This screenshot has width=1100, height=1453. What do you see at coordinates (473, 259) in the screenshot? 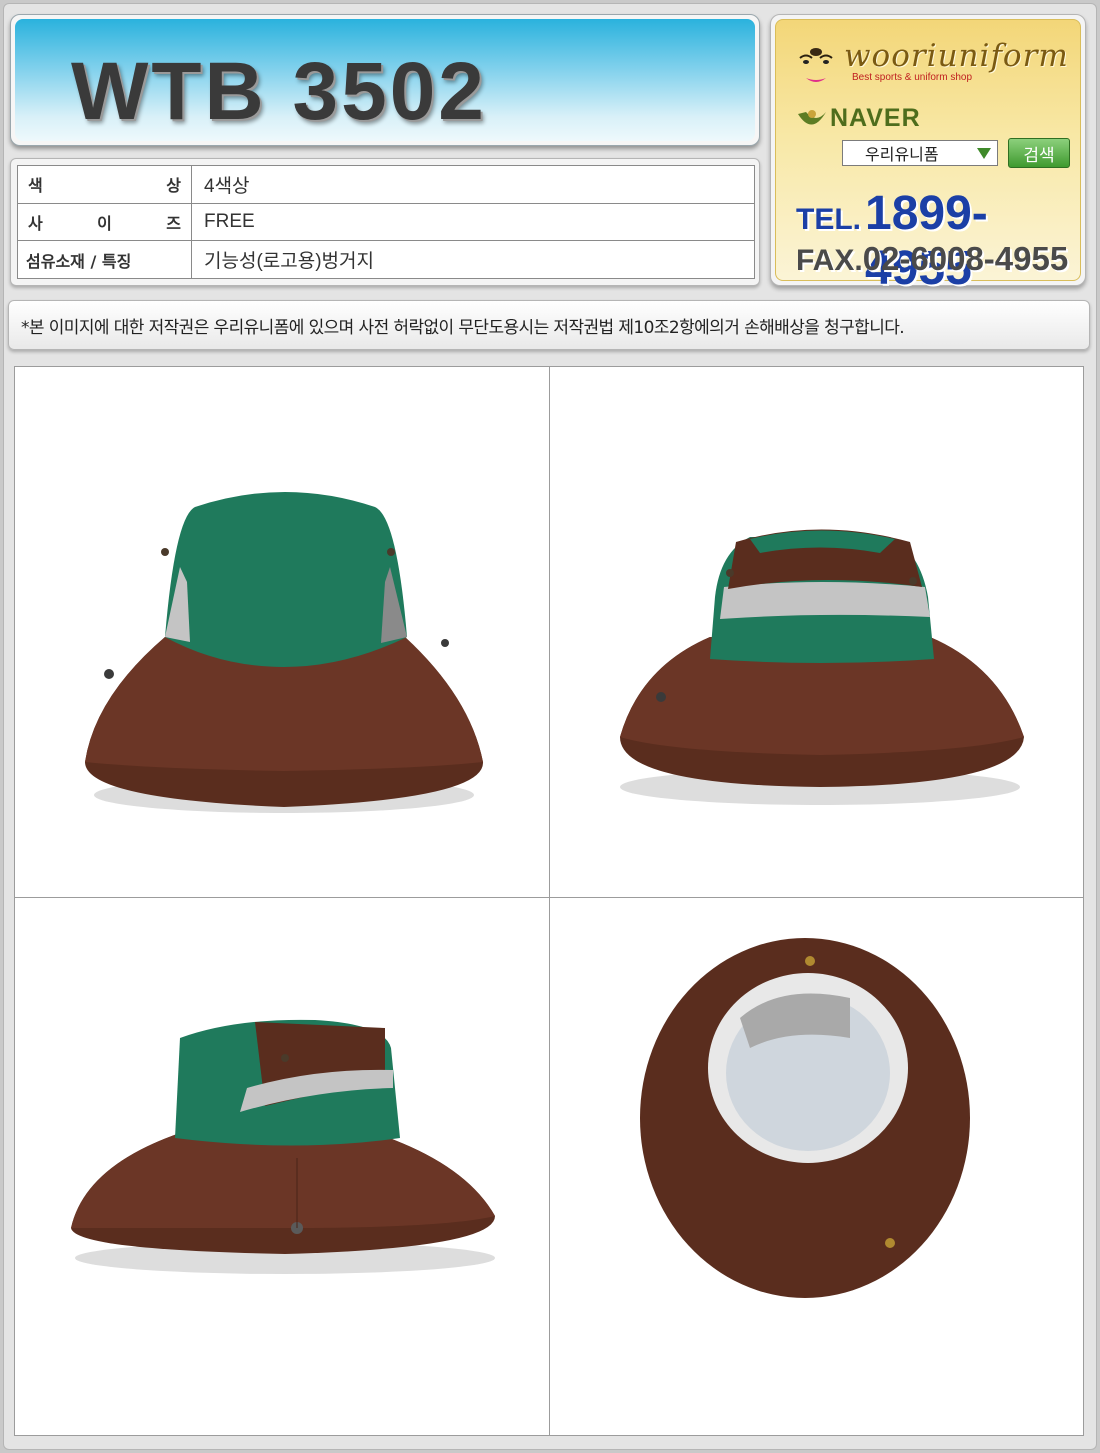
I see `spec-value-material: 기능성(로고용)벙거지` at bounding box center [473, 259].